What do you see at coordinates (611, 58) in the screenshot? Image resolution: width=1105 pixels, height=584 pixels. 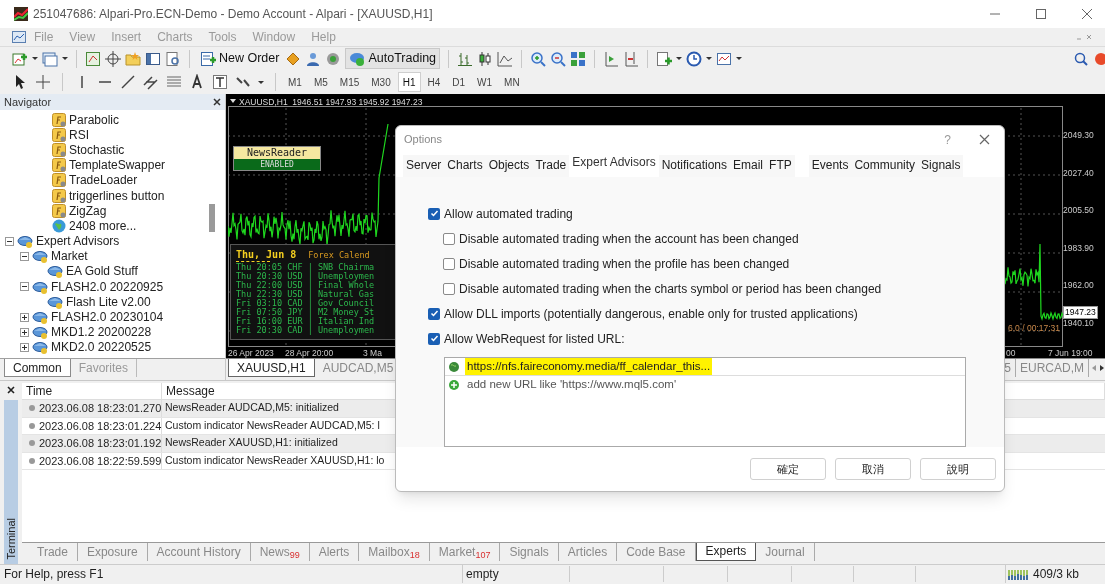 I see `auto-scroll-icon` at bounding box center [611, 58].